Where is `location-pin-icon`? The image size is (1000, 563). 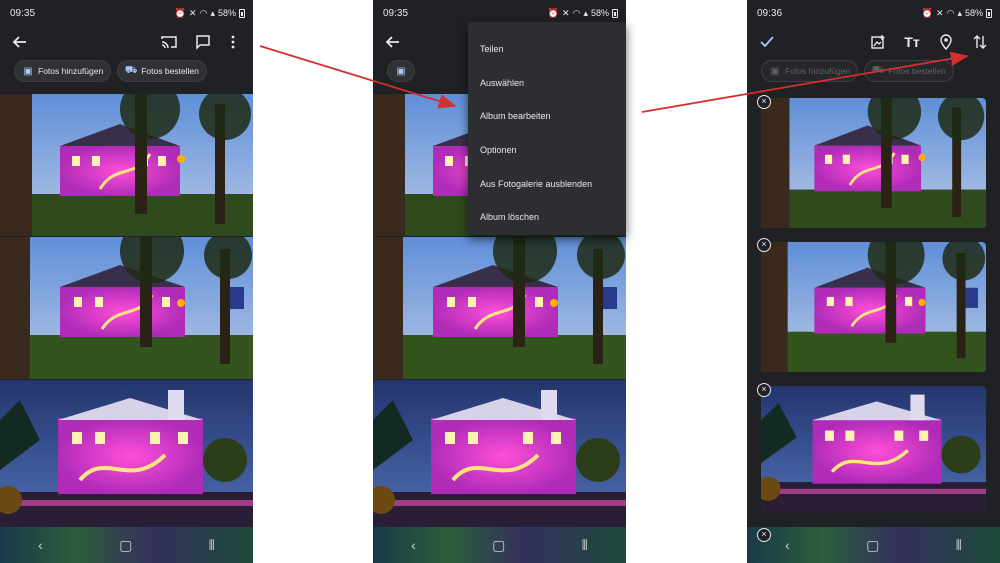
location-pin-icon is located at coordinates (946, 42).